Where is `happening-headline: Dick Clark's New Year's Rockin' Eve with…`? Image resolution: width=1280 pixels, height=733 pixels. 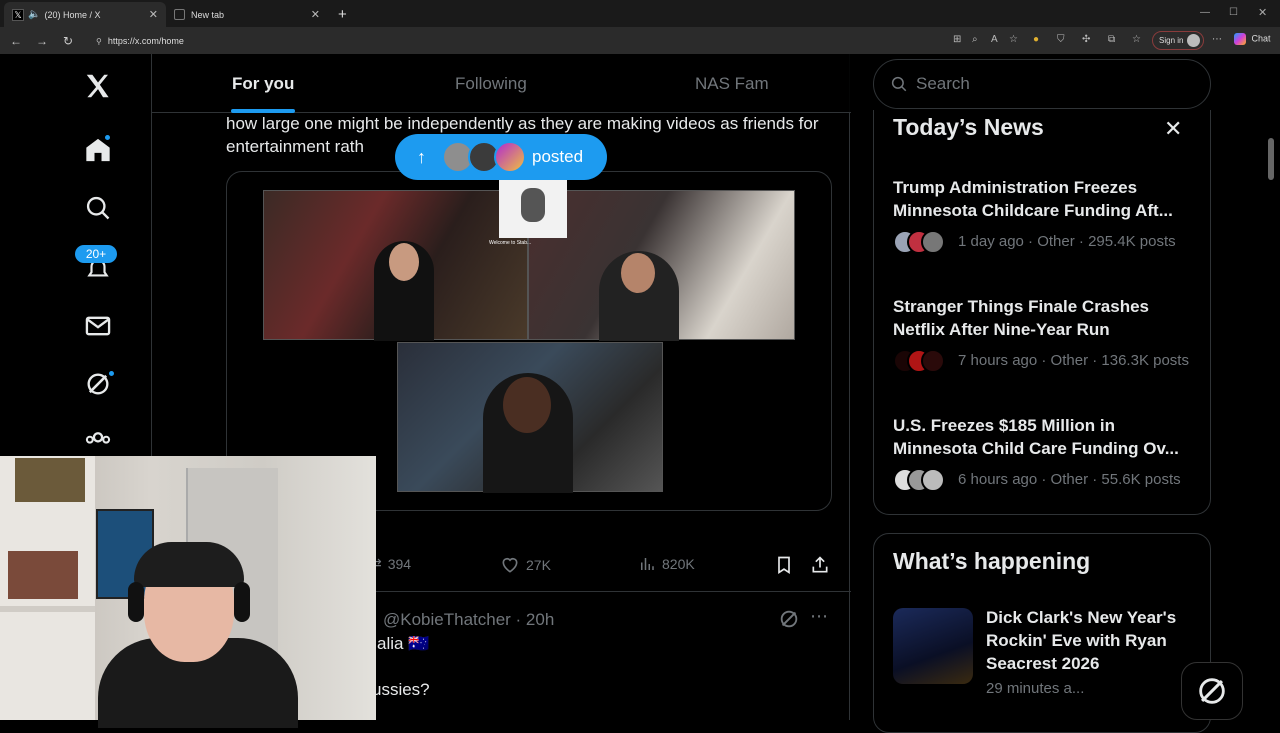 happening-headline: Dick Clark's New Year's Rockin' Eve with… is located at coordinates (1091, 640).